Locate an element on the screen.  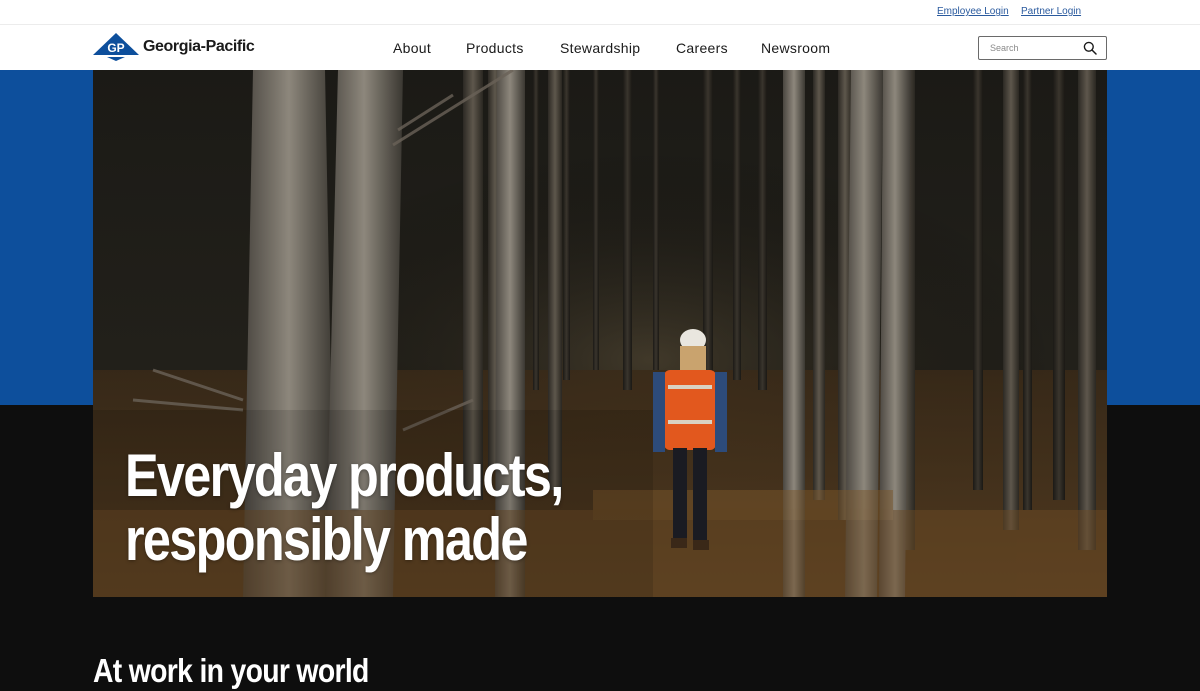
employee-login-link: Employee Login is located at coordinates (973, 11).